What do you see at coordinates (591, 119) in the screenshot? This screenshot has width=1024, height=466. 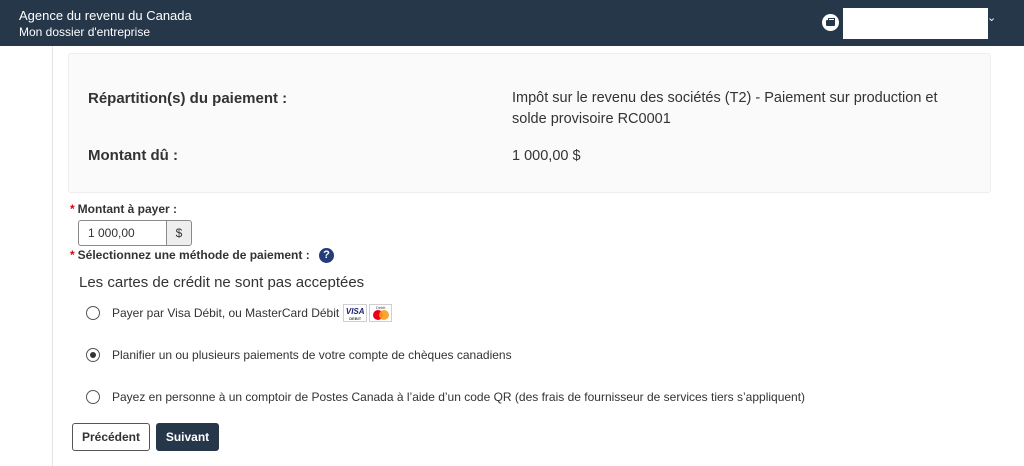 I see `allocation-value-line2: solde provisoire RC0001` at bounding box center [591, 119].